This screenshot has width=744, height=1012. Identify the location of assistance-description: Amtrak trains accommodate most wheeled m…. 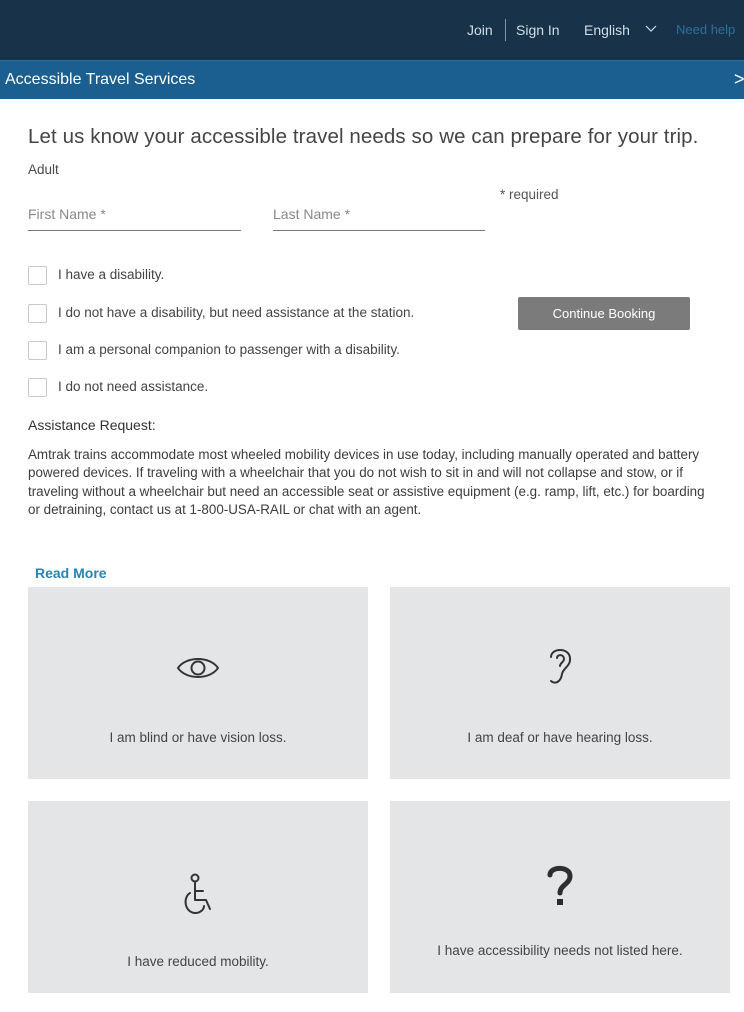
(366, 482).